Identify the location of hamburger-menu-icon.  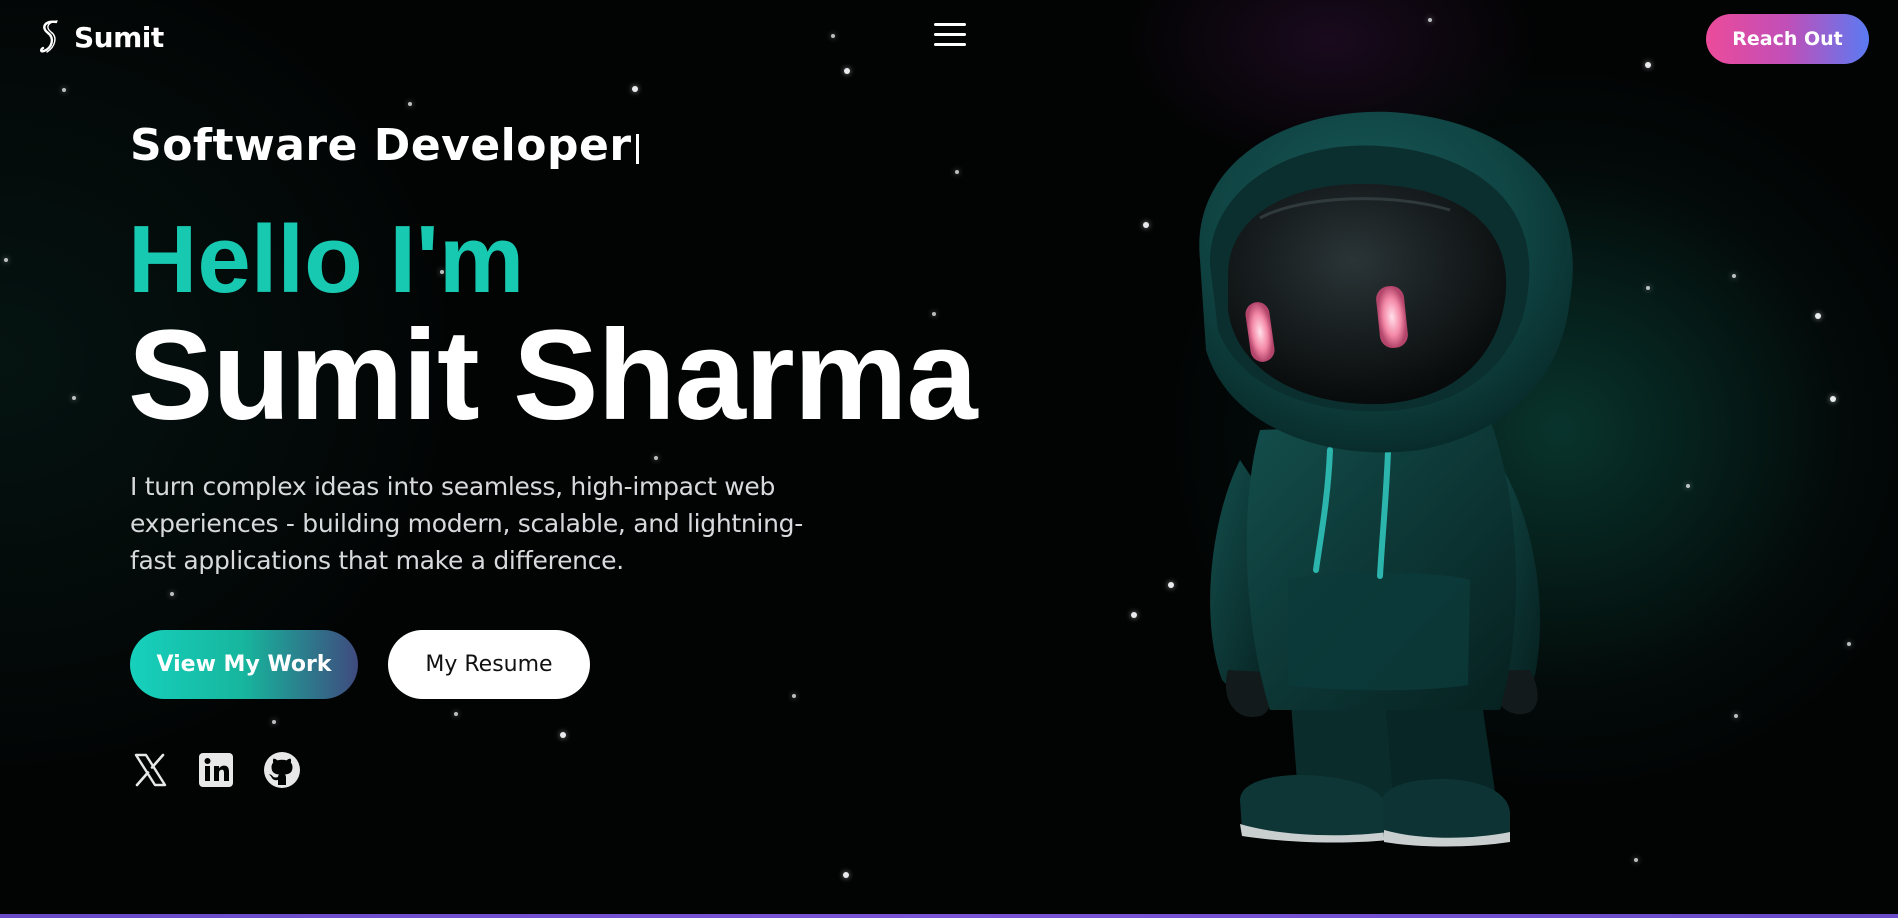
(950, 35).